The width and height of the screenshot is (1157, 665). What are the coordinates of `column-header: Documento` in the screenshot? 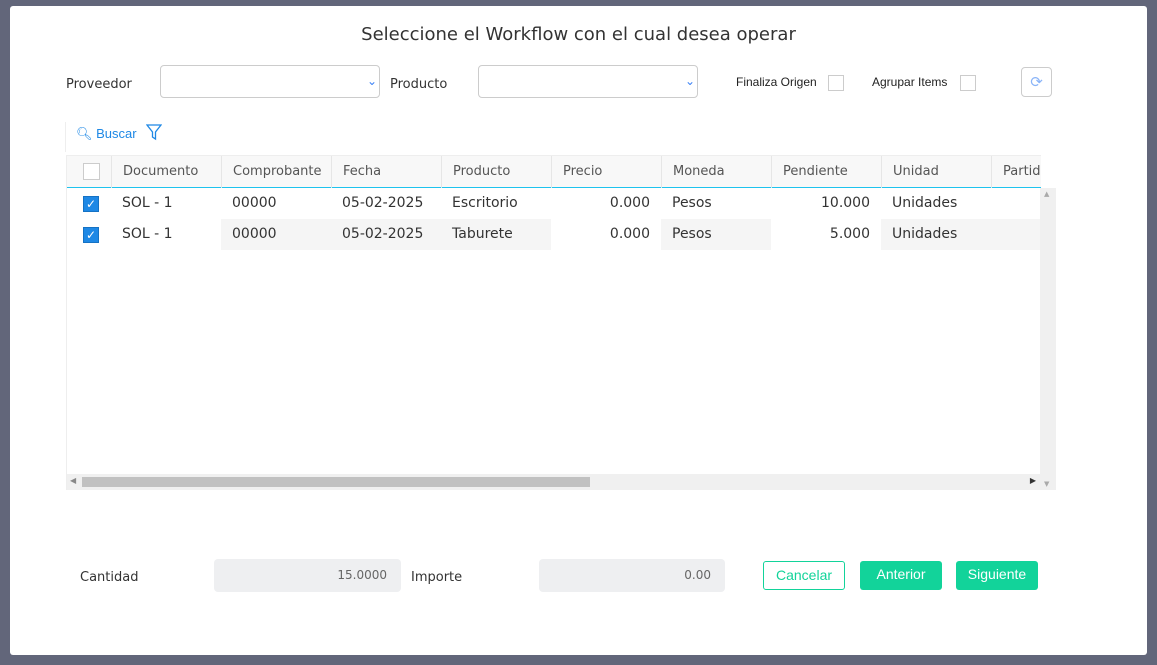 It's located at (166, 172).